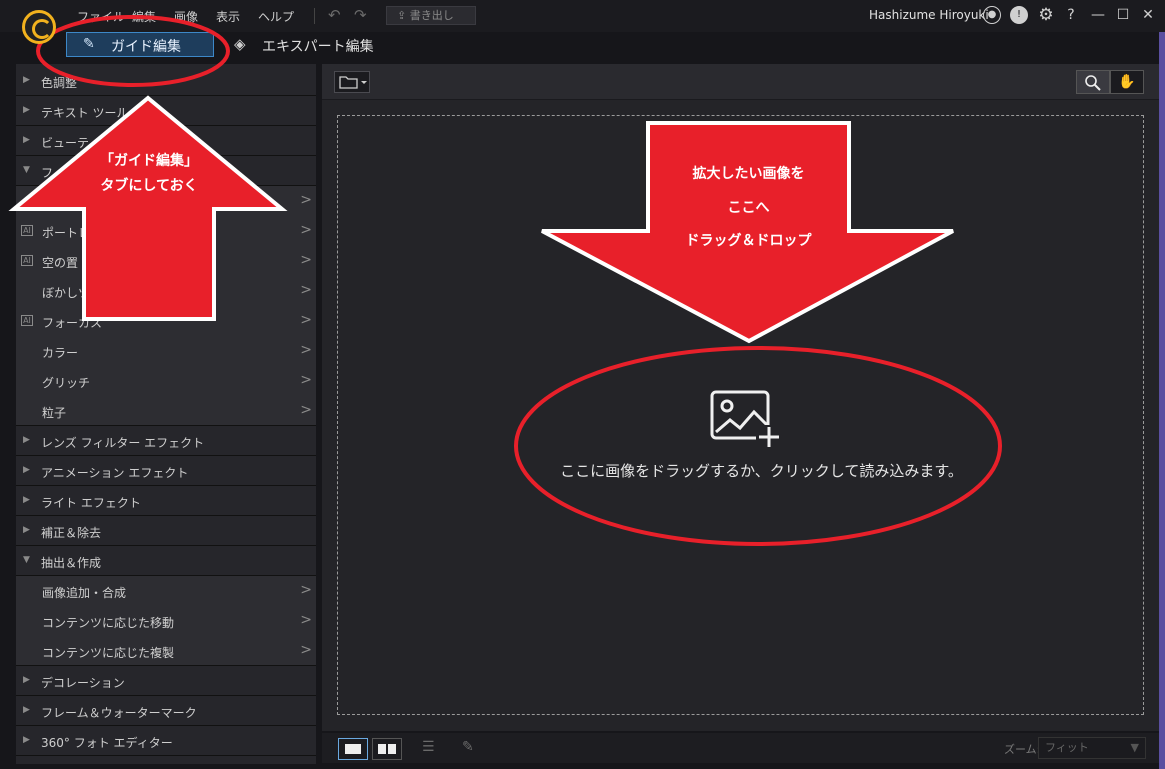 The image size is (1165, 769). Describe the element at coordinates (1046, 15) in the screenshot. I see `settings-gear-icon: ⚙` at that location.